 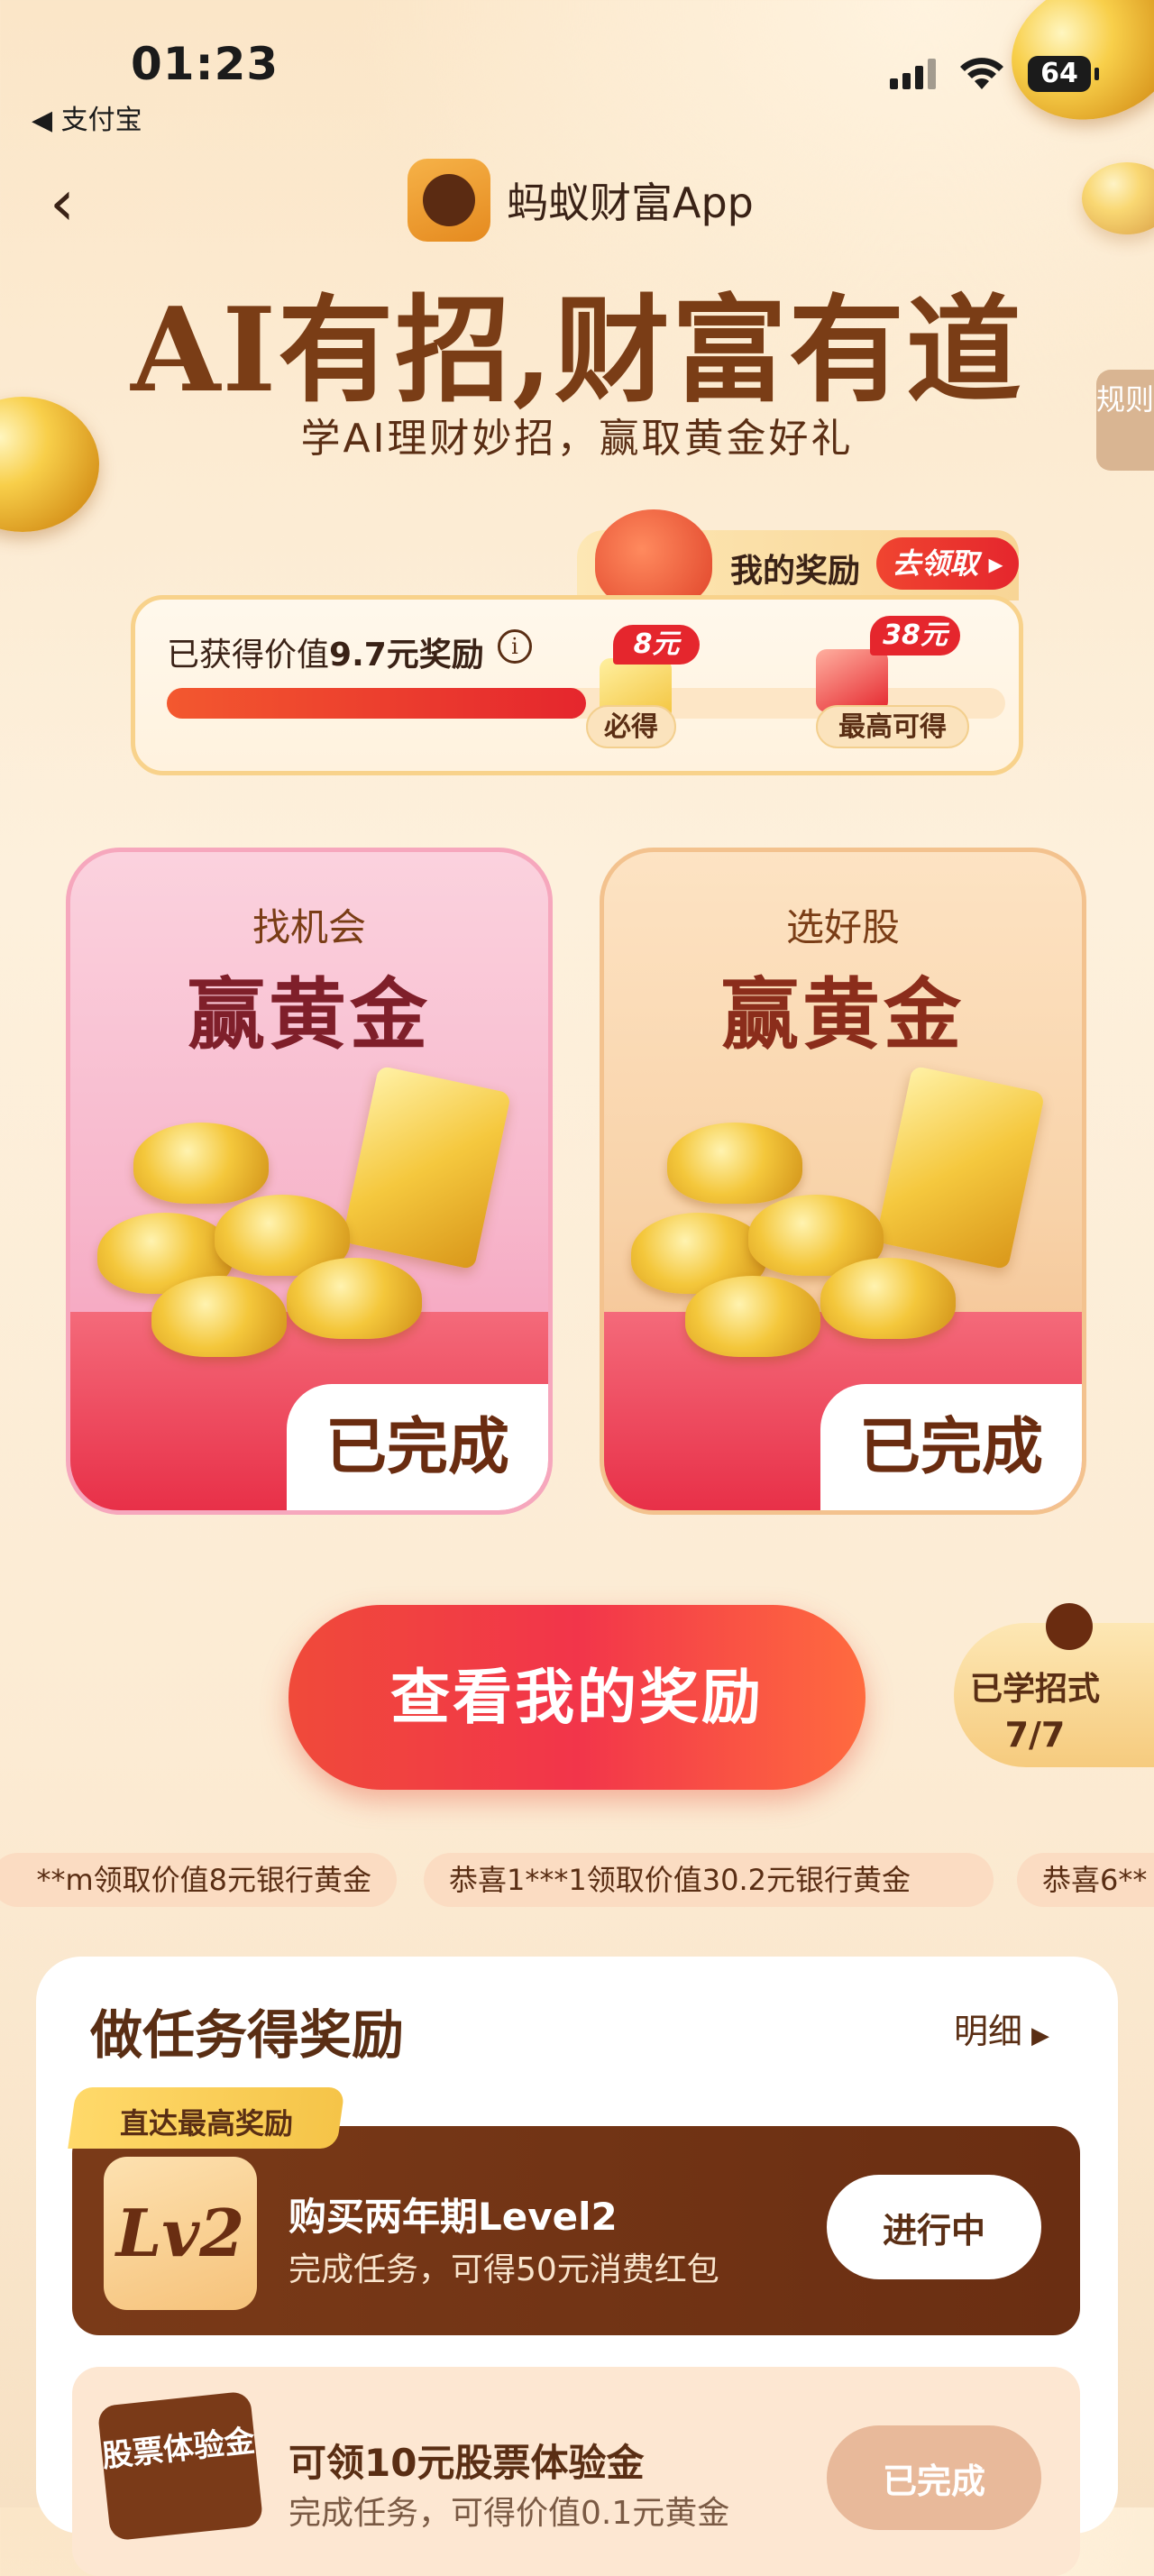 I want to click on level2-icon: Lv2, so click(x=180, y=2233).